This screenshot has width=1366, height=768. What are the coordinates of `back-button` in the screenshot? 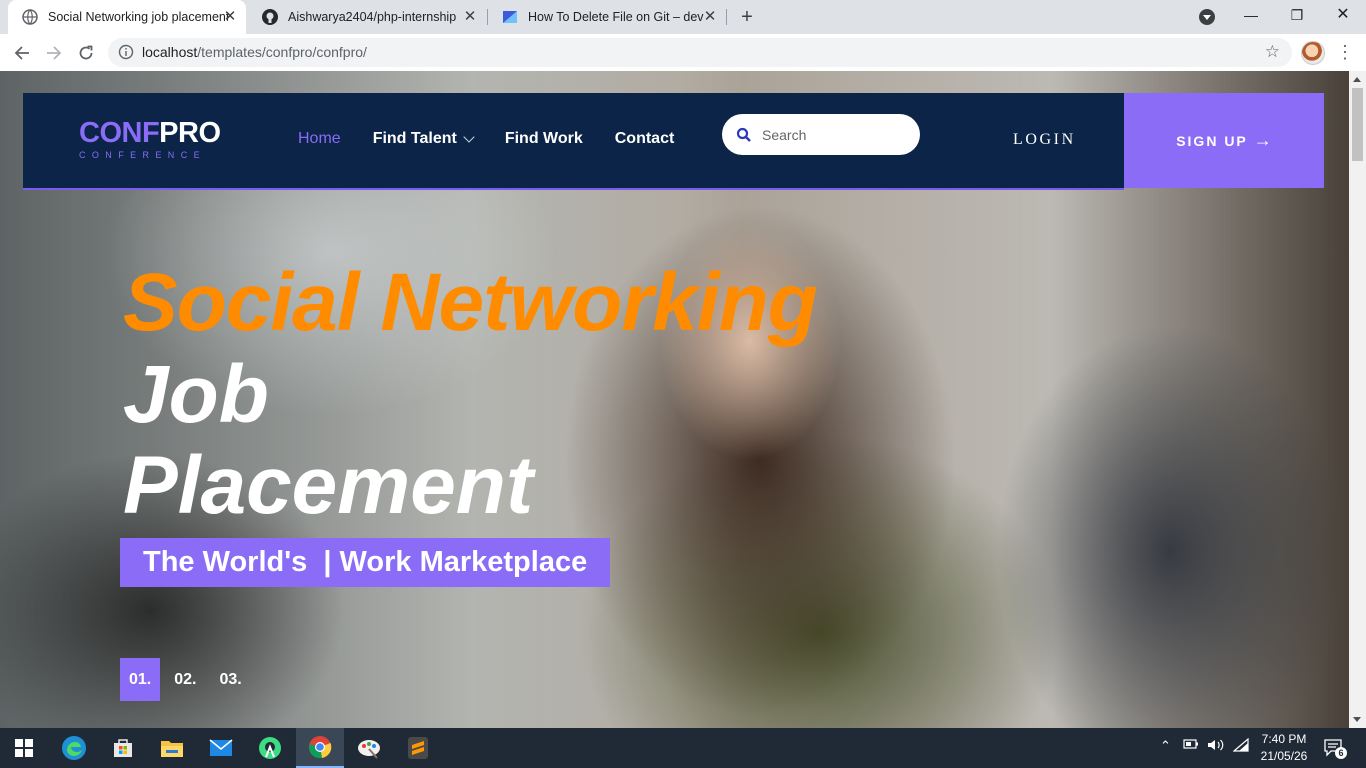 It's located at (22, 53).